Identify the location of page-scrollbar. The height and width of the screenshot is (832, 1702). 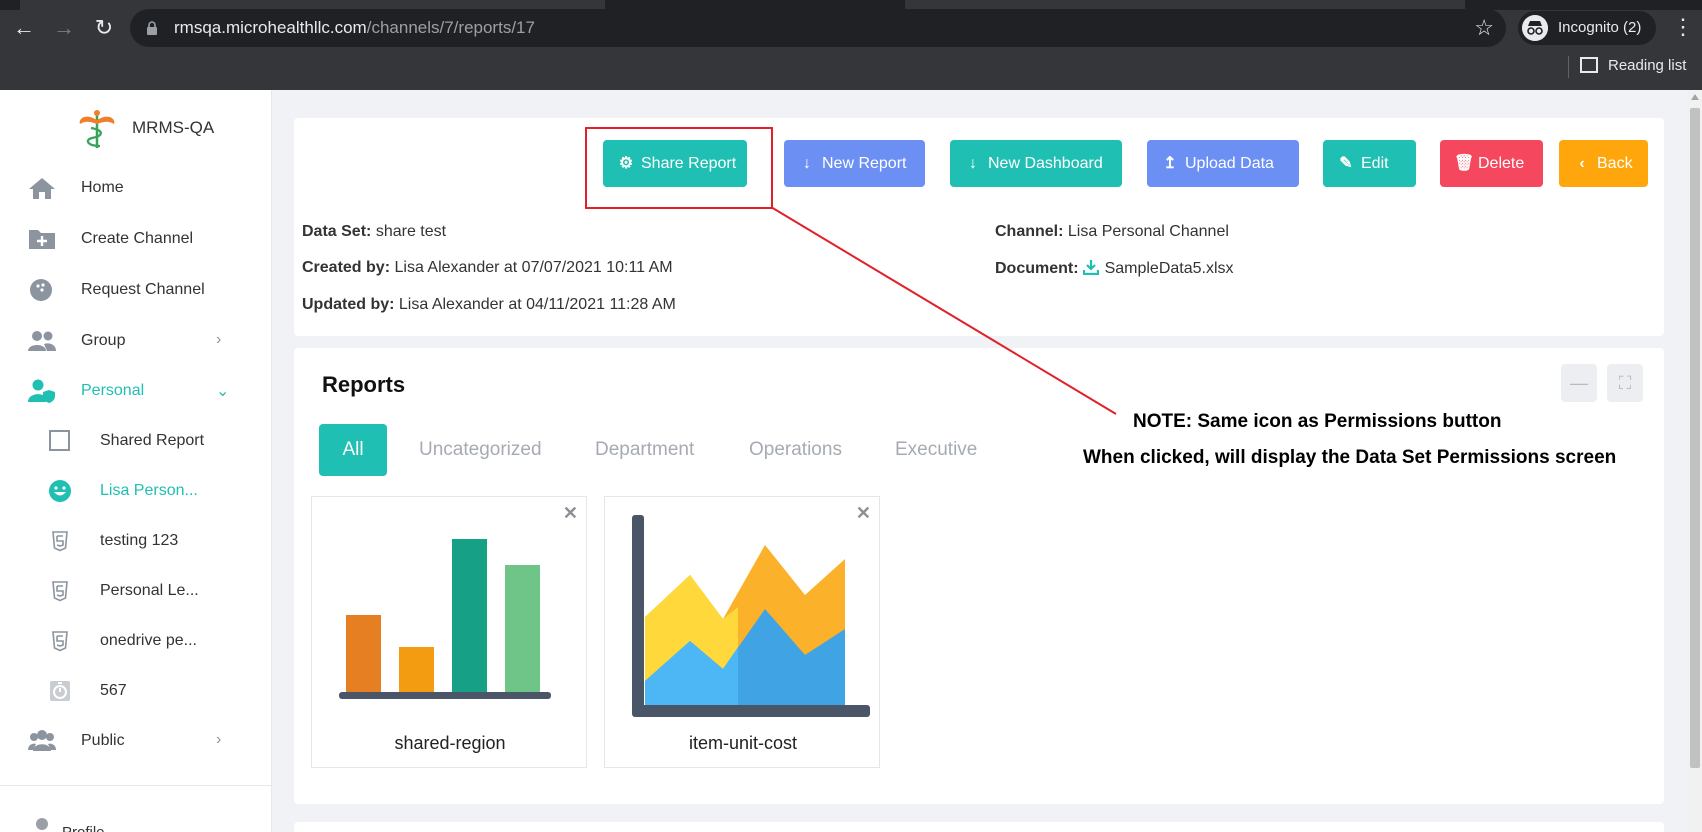
(1695, 461).